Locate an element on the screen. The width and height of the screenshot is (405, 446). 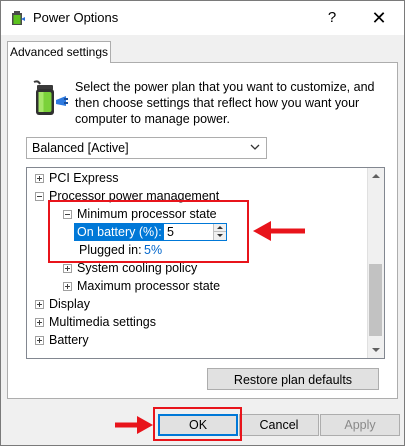
scroll-down-icon is located at coordinates (376, 350).